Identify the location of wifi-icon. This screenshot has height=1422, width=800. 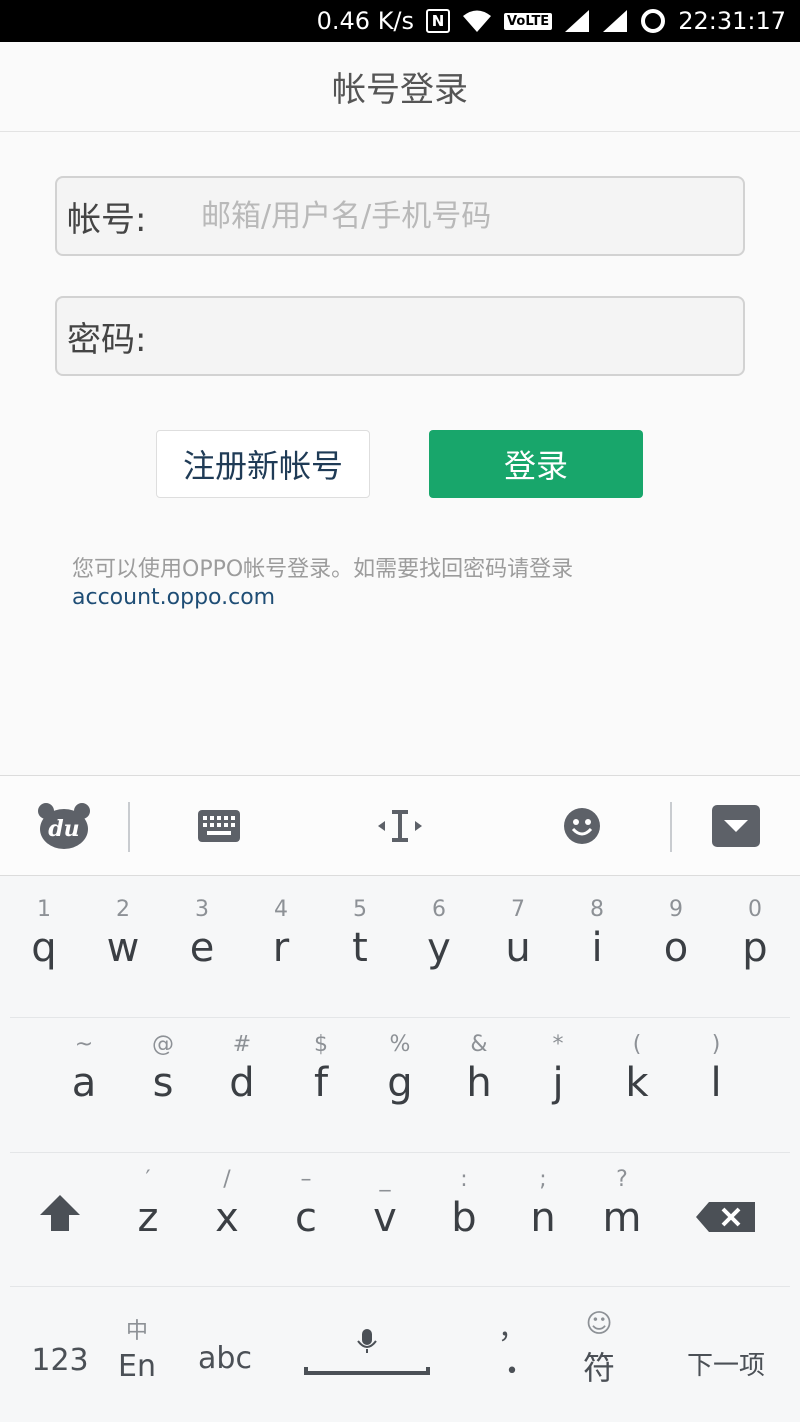
(477, 21).